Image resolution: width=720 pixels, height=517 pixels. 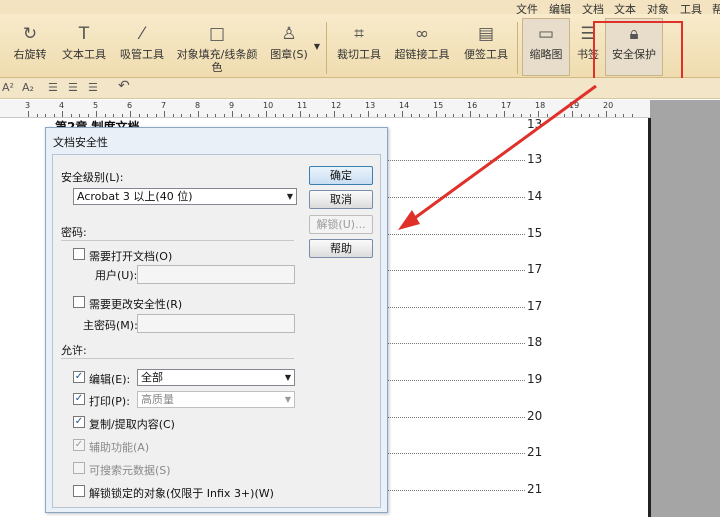 What do you see at coordinates (110, 325) in the screenshot?
I see `master-password-label: 主密码(M):` at bounding box center [110, 325].